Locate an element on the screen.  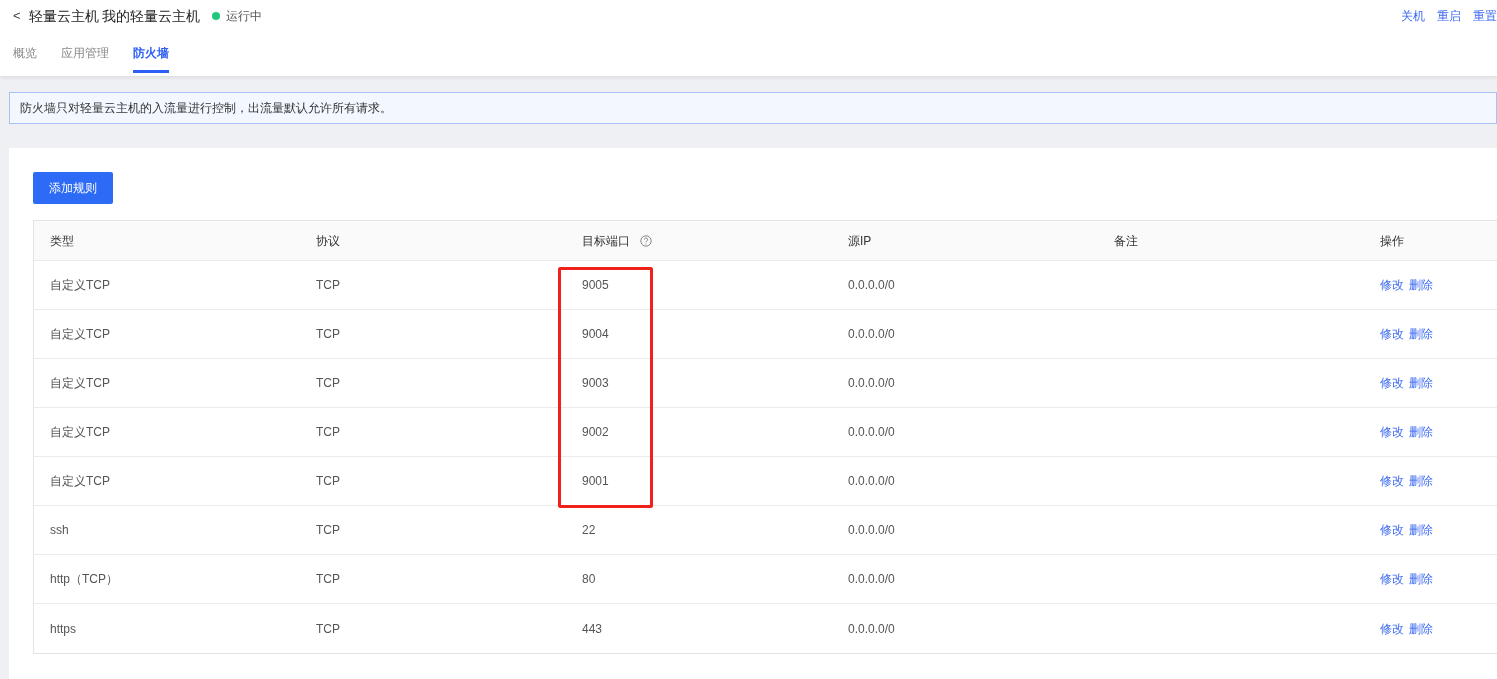
status-label: 运行中 is located at coordinates (244, 16).